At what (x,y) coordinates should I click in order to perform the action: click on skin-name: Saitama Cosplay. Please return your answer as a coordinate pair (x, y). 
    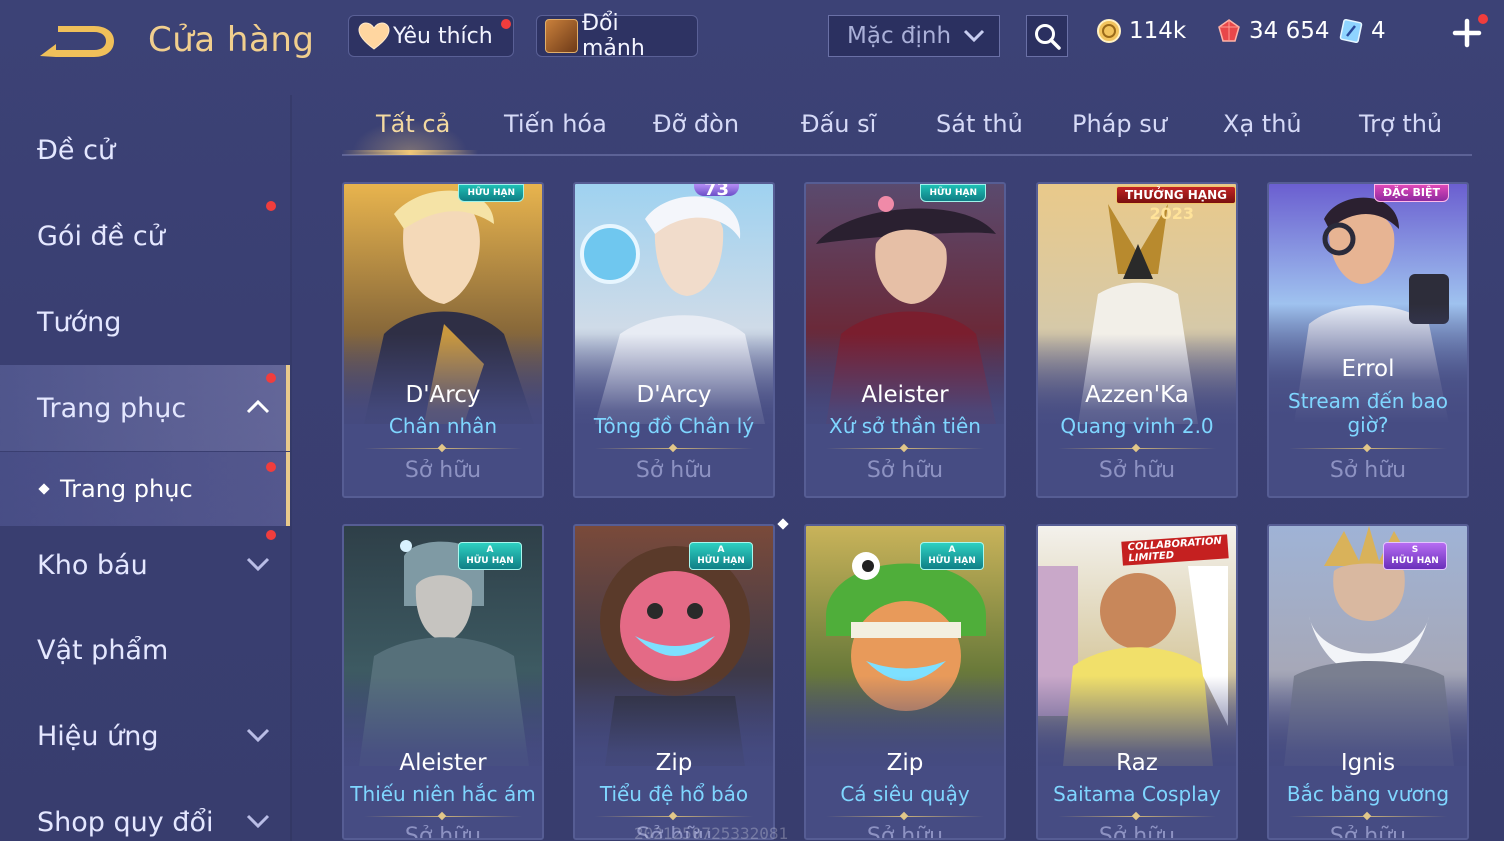
    Looking at the image, I should click on (1137, 794).